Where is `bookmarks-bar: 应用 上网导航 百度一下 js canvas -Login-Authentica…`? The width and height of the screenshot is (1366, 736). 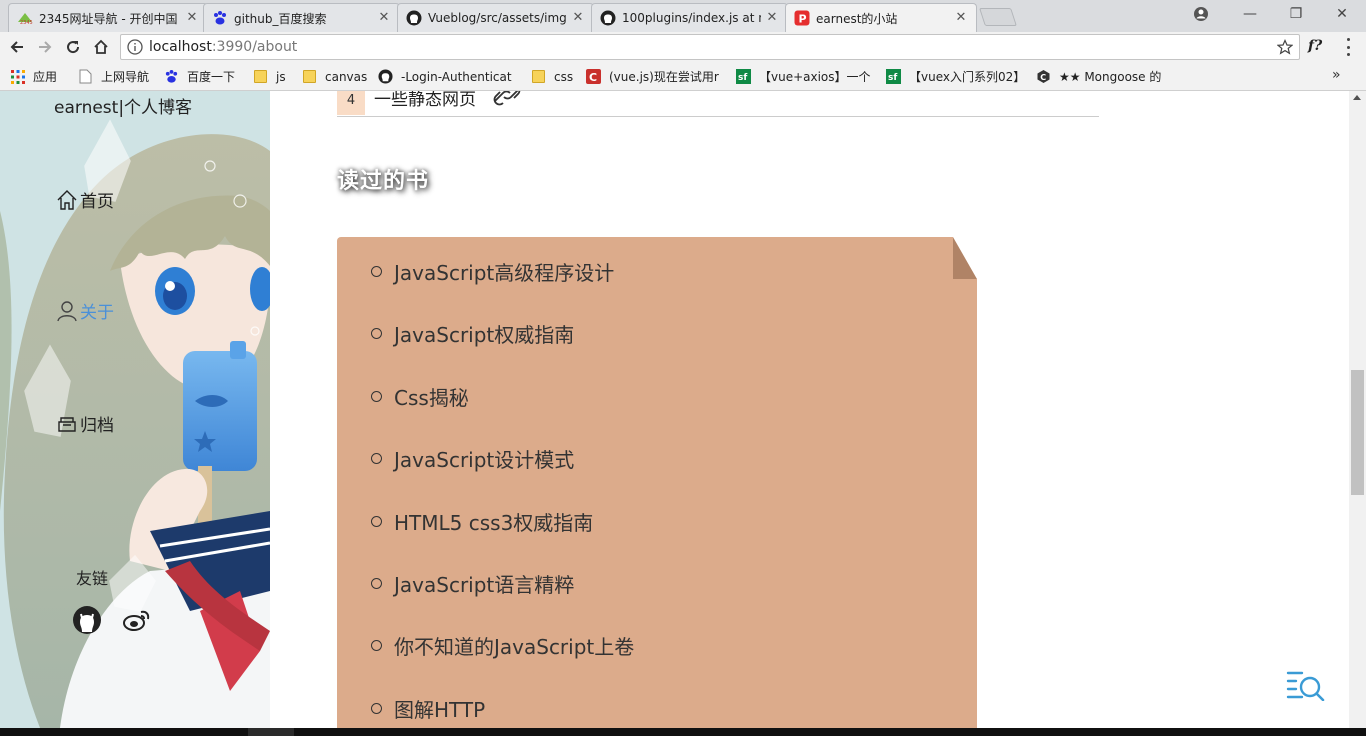
bookmarks-bar: 应用 上网导航 百度一下 js canvas -Login-Authentica… is located at coordinates (683, 76).